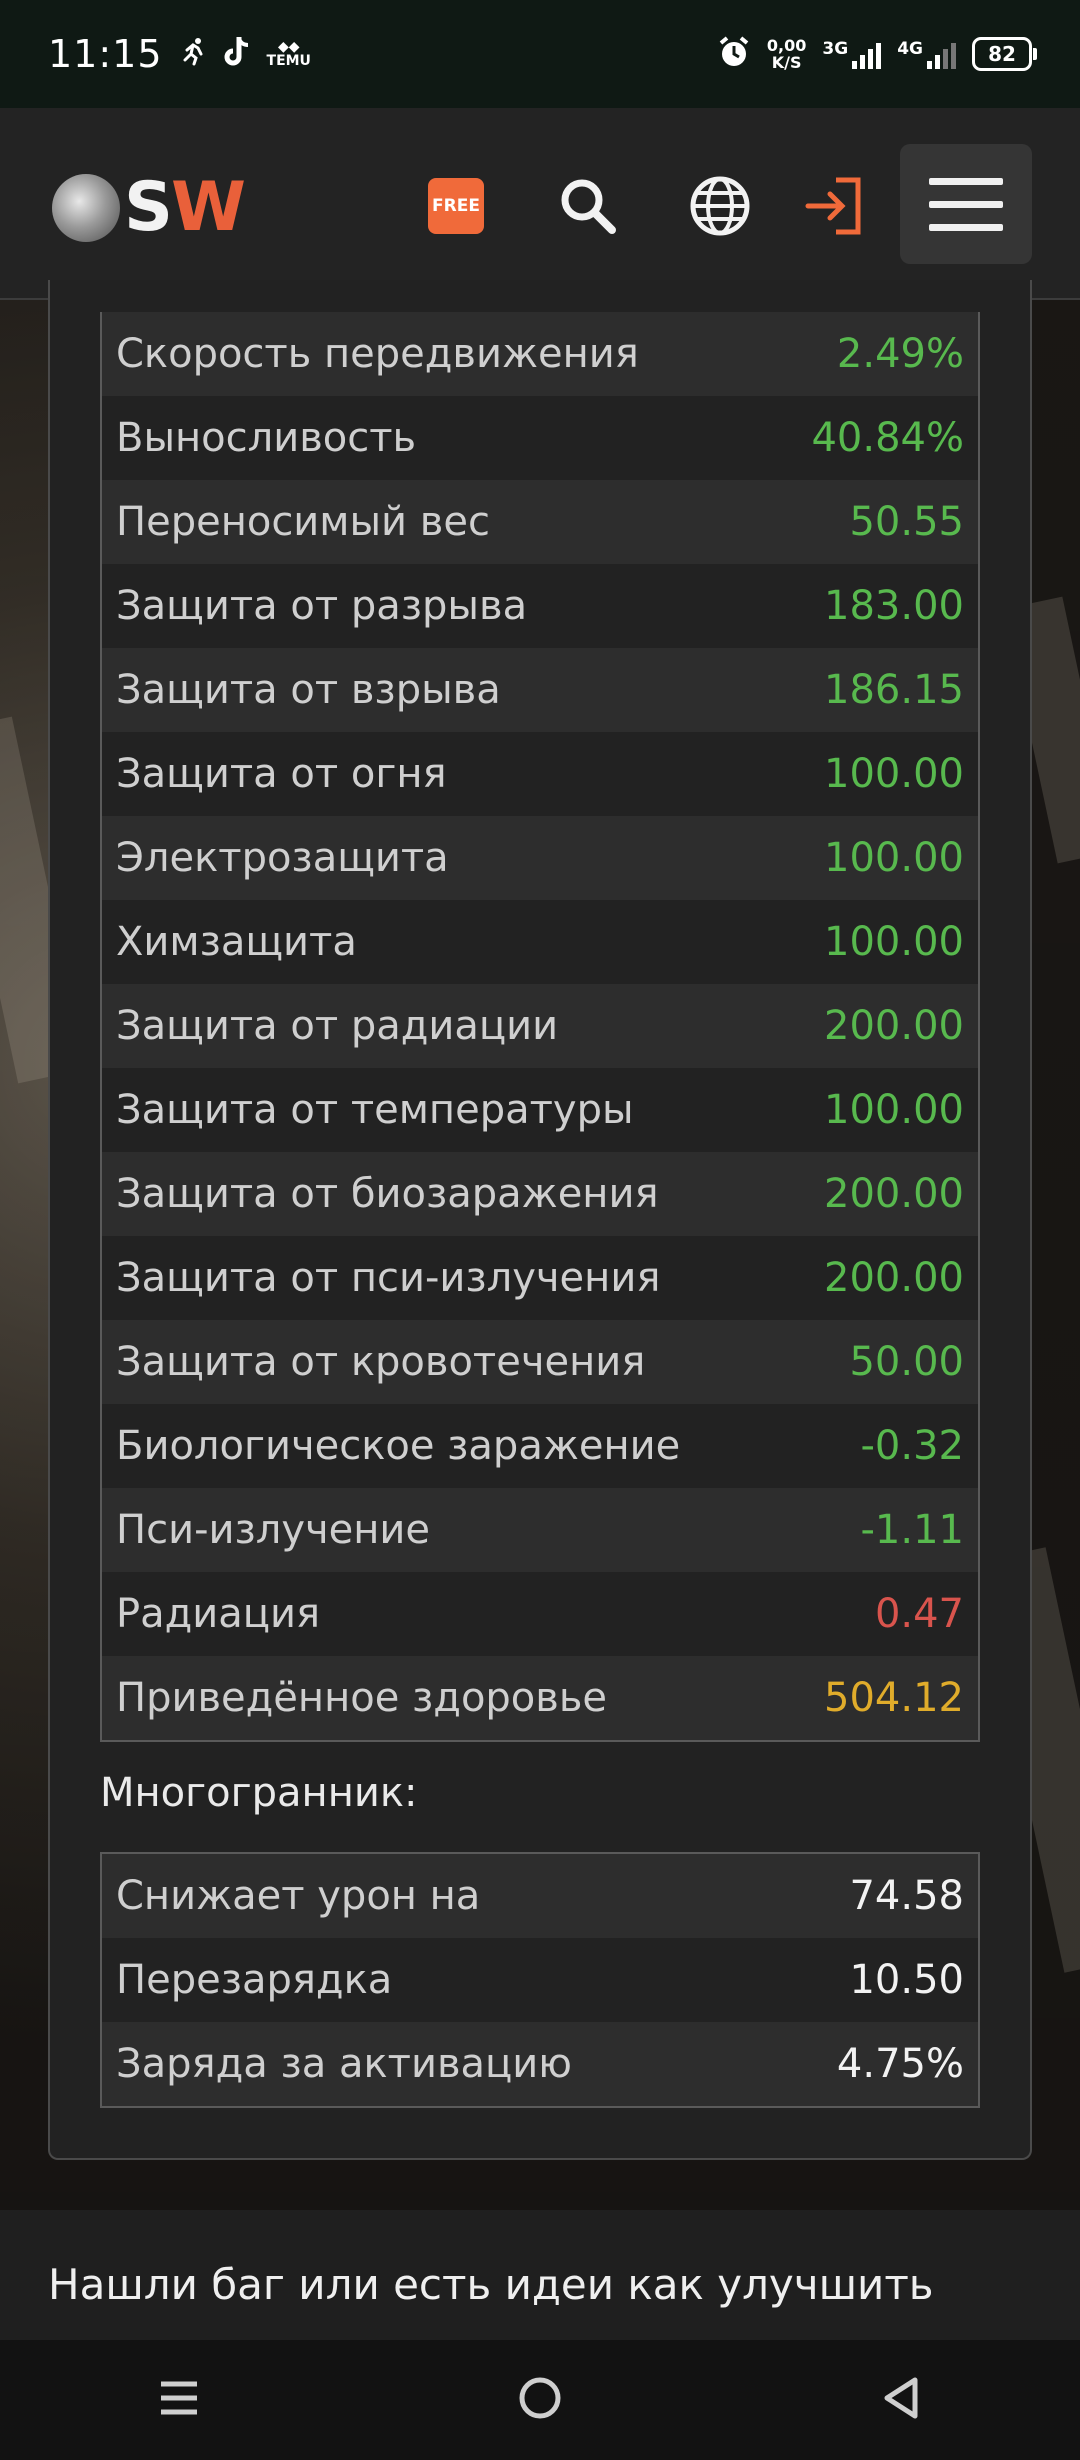 This screenshot has height=2460, width=1080. I want to click on stat-label: Защита от биозаражения, so click(387, 1194).